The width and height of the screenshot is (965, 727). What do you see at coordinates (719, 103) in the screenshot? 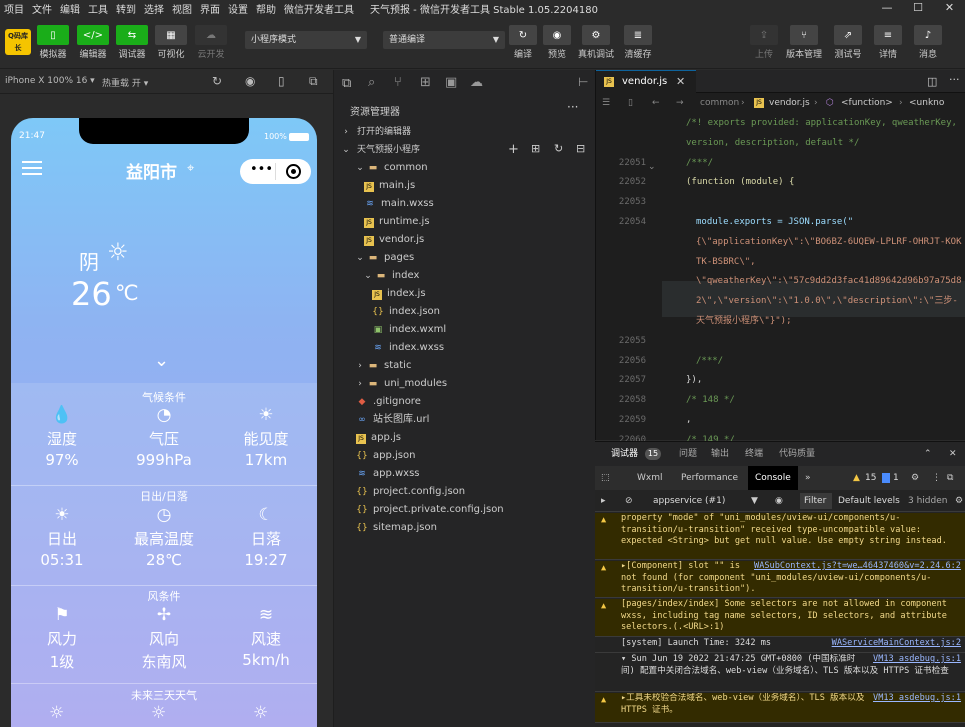
I see `breadcrumb-item: common` at bounding box center [719, 103].